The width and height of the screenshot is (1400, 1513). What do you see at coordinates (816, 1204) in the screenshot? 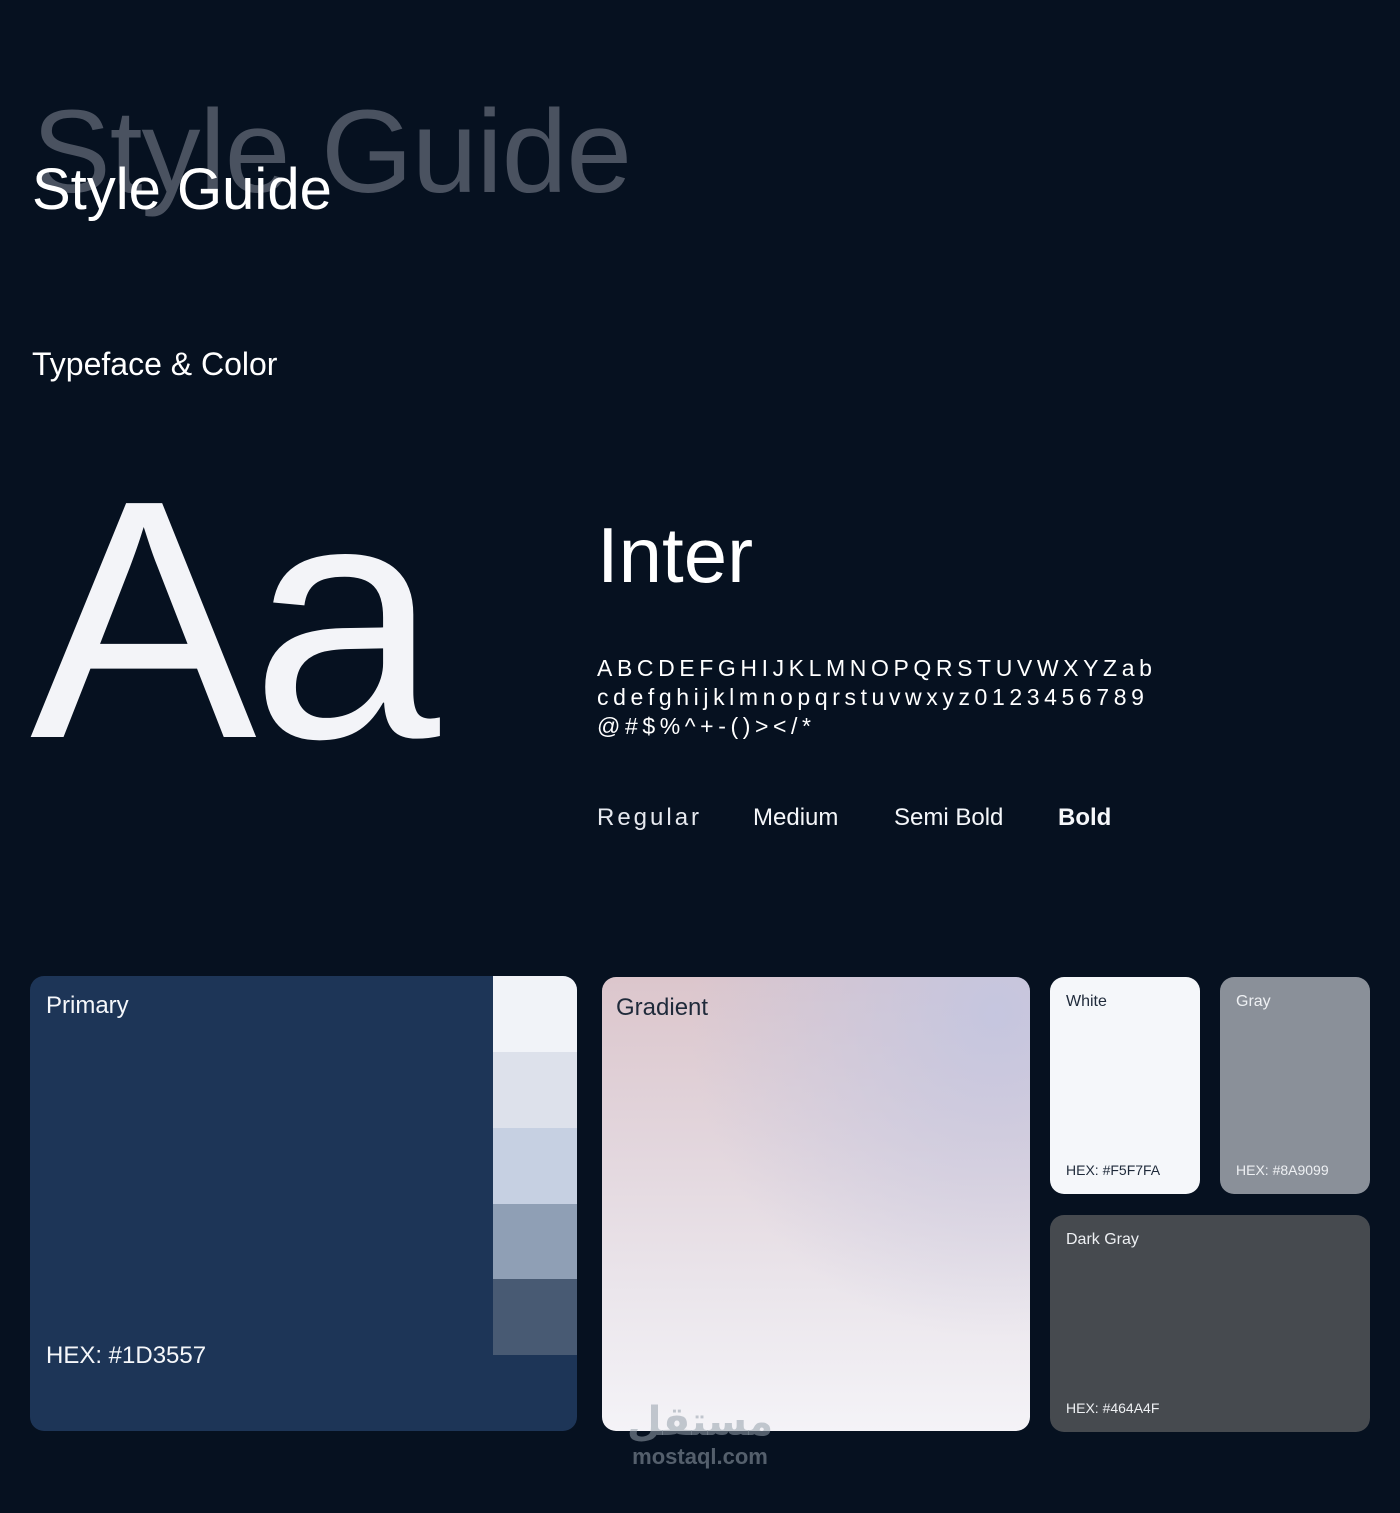
I see `gradient-color-card: Gradient` at bounding box center [816, 1204].